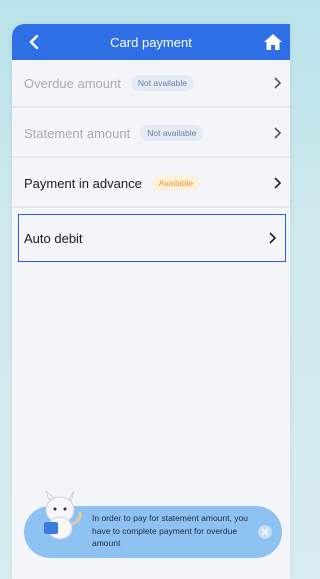 The image size is (320, 579). What do you see at coordinates (176, 183) in the screenshot?
I see `status-badge: Available` at bounding box center [176, 183].